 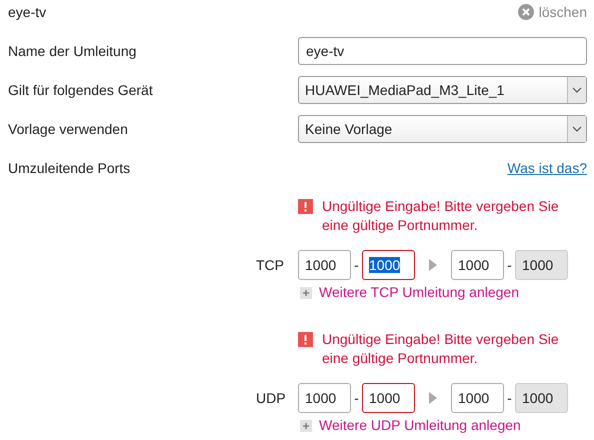 I want to click on field-label: Vorlage verwenden, so click(x=68, y=128).